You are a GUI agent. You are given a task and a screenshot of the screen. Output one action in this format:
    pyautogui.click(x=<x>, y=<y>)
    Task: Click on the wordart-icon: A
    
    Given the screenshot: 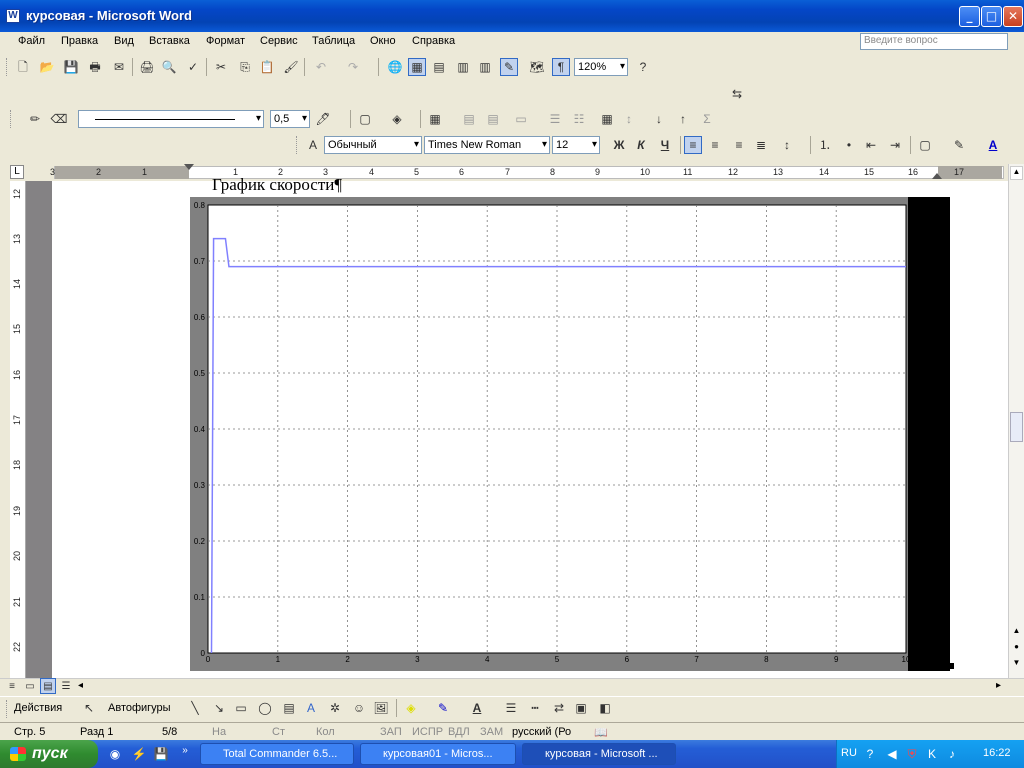 What is the action you would take?
    pyautogui.click(x=311, y=708)
    